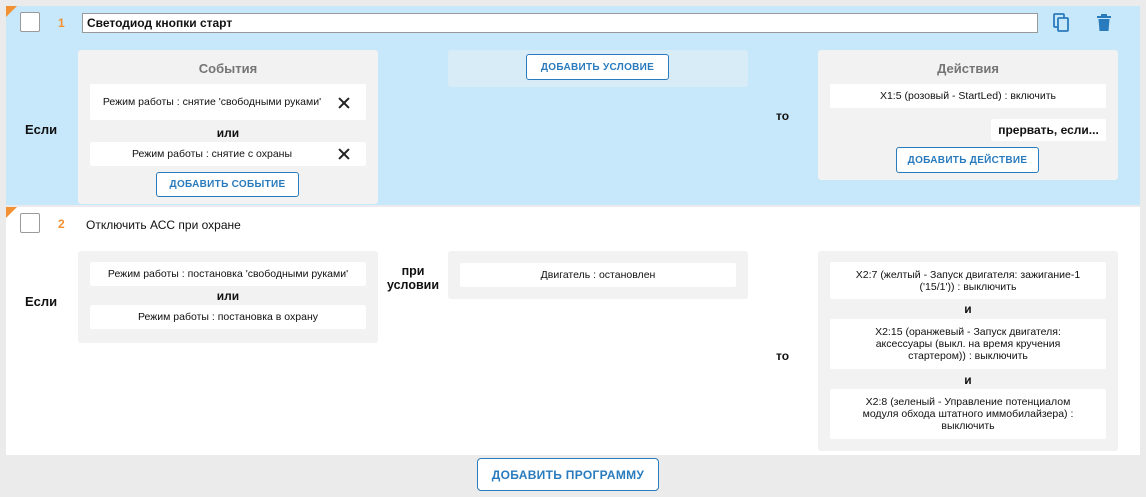 The height and width of the screenshot is (497, 1146). What do you see at coordinates (1061, 23) in the screenshot?
I see `copy-icon` at bounding box center [1061, 23].